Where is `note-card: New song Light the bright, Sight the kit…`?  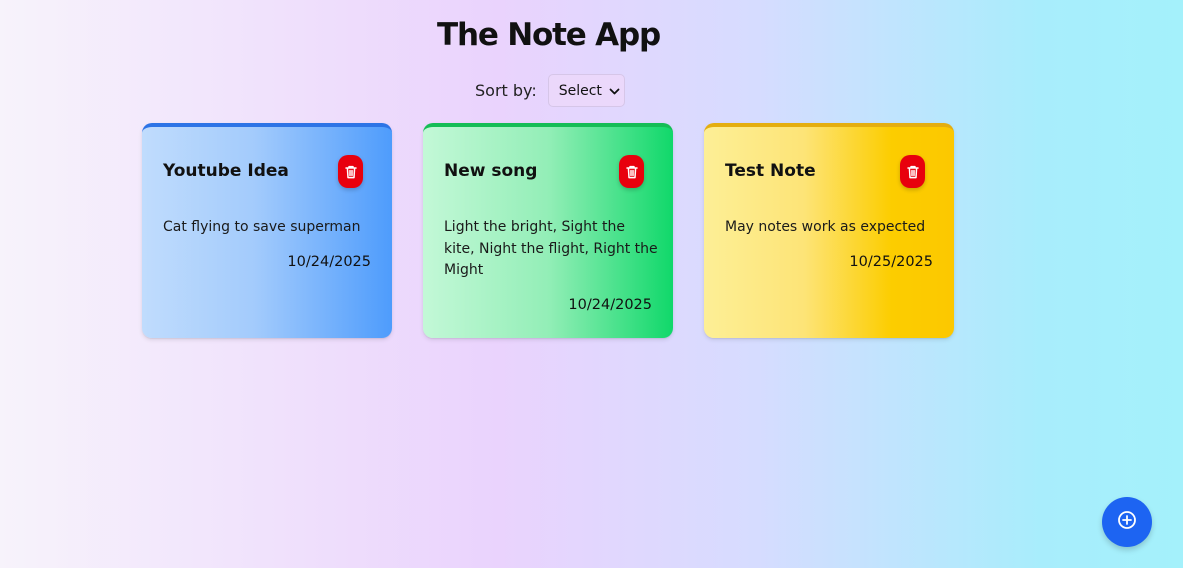 note-card: New song Light the bright, Sight the kit… is located at coordinates (548, 230).